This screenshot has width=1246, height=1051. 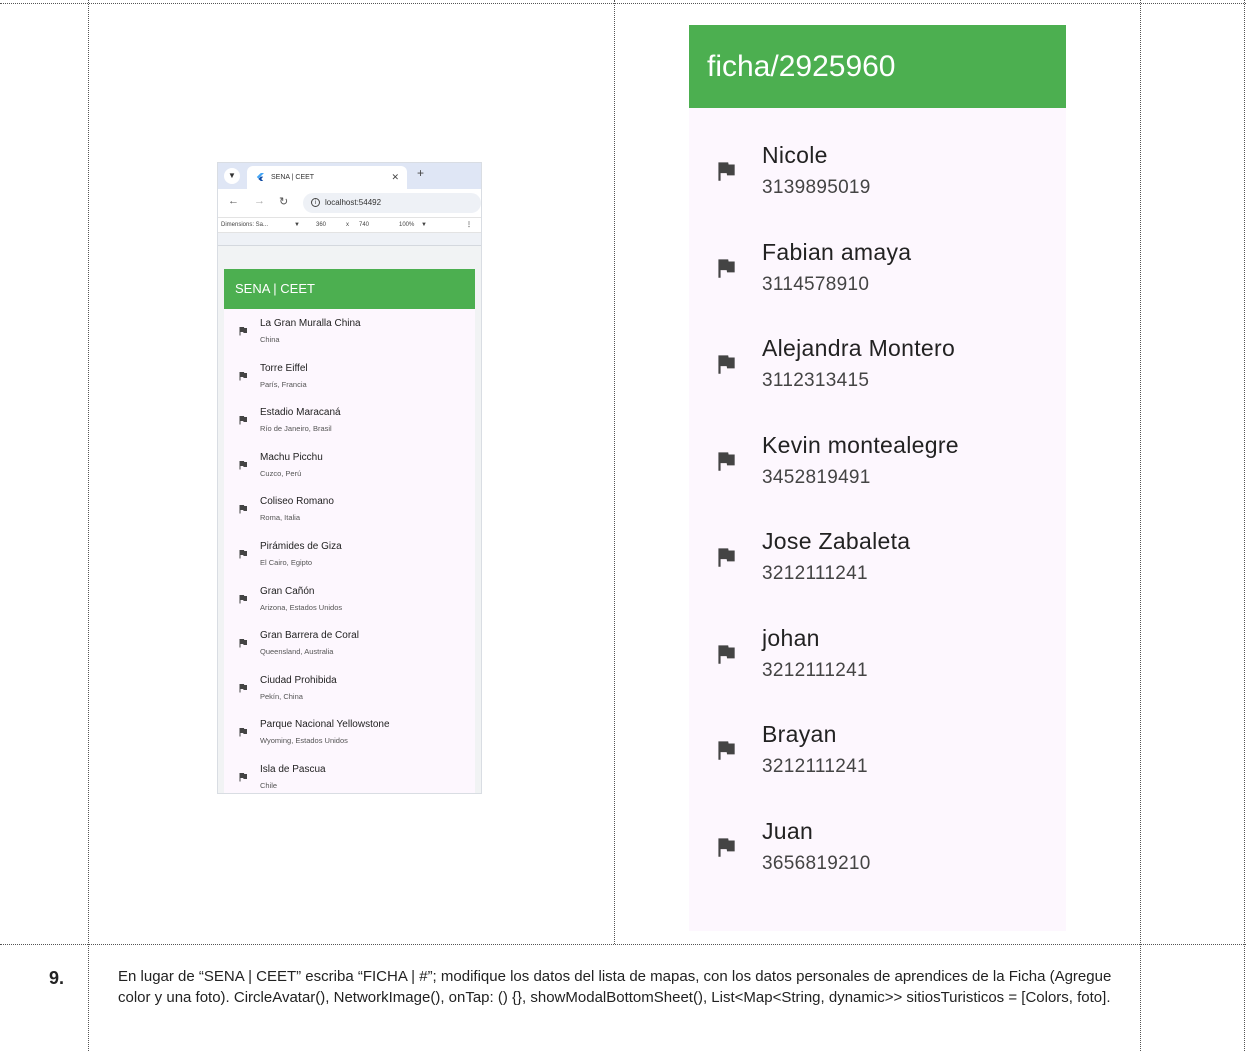 I want to click on student-phone: 3452819491, so click(x=816, y=477).